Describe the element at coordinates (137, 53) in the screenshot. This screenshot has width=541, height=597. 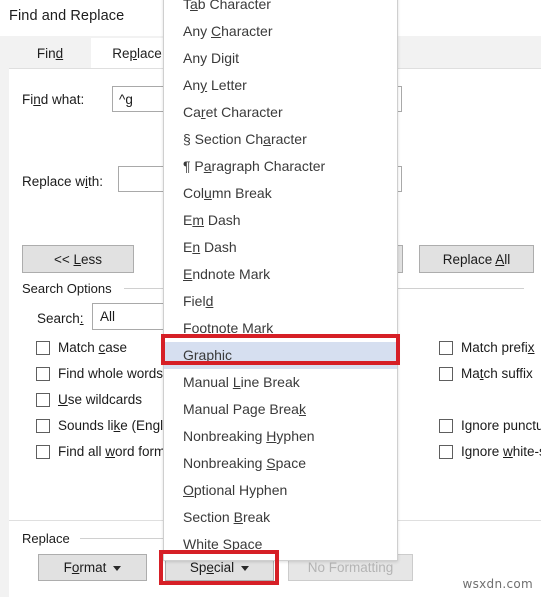
I see `tab-replace-label: Replace` at that location.